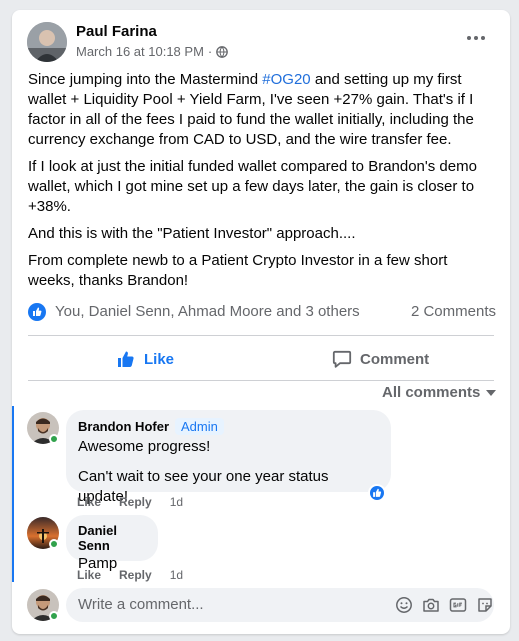 This screenshot has height=641, width=519. Describe the element at coordinates (491, 392) in the screenshot. I see `caret-down-icon` at that location.